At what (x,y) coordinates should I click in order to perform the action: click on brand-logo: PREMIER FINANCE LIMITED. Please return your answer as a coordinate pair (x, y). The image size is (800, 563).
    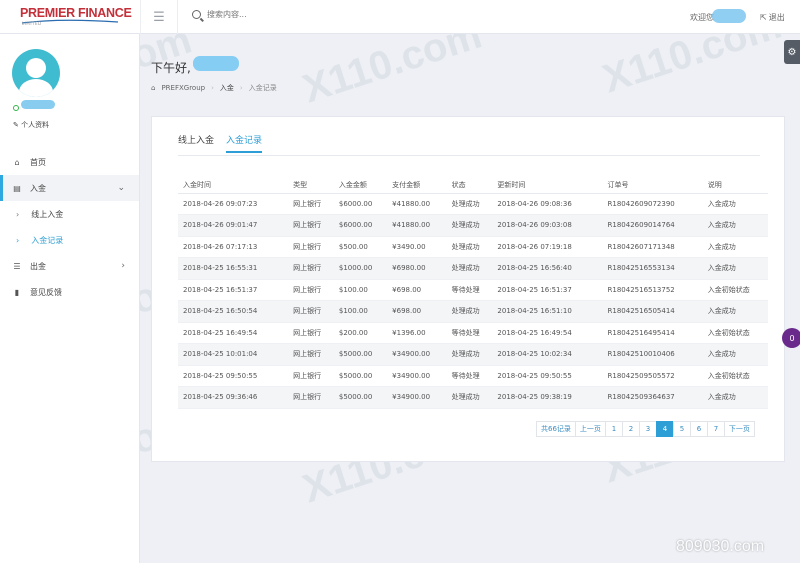
    Looking at the image, I should click on (76, 18).